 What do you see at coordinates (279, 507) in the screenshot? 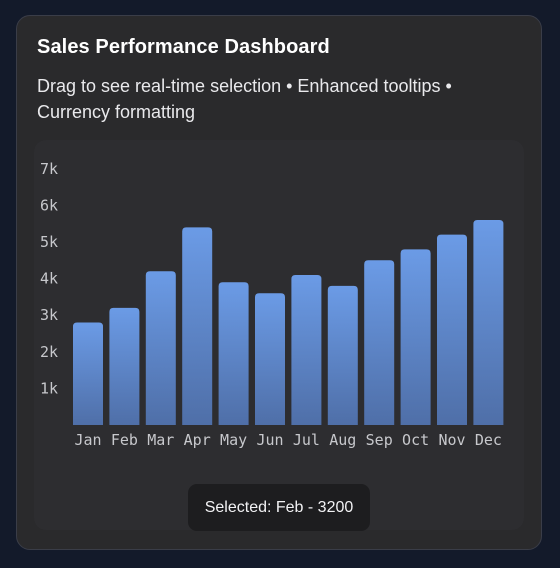
I see `selection-status: Selected: Feb - 3200` at bounding box center [279, 507].